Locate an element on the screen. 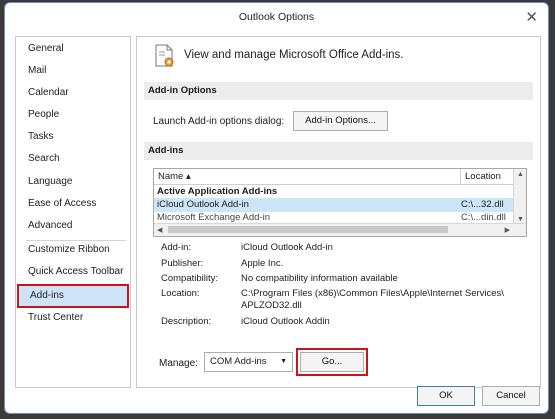  sidebar-item-quick-access-toolbar: Quick Access Toolbar is located at coordinates (73, 272).